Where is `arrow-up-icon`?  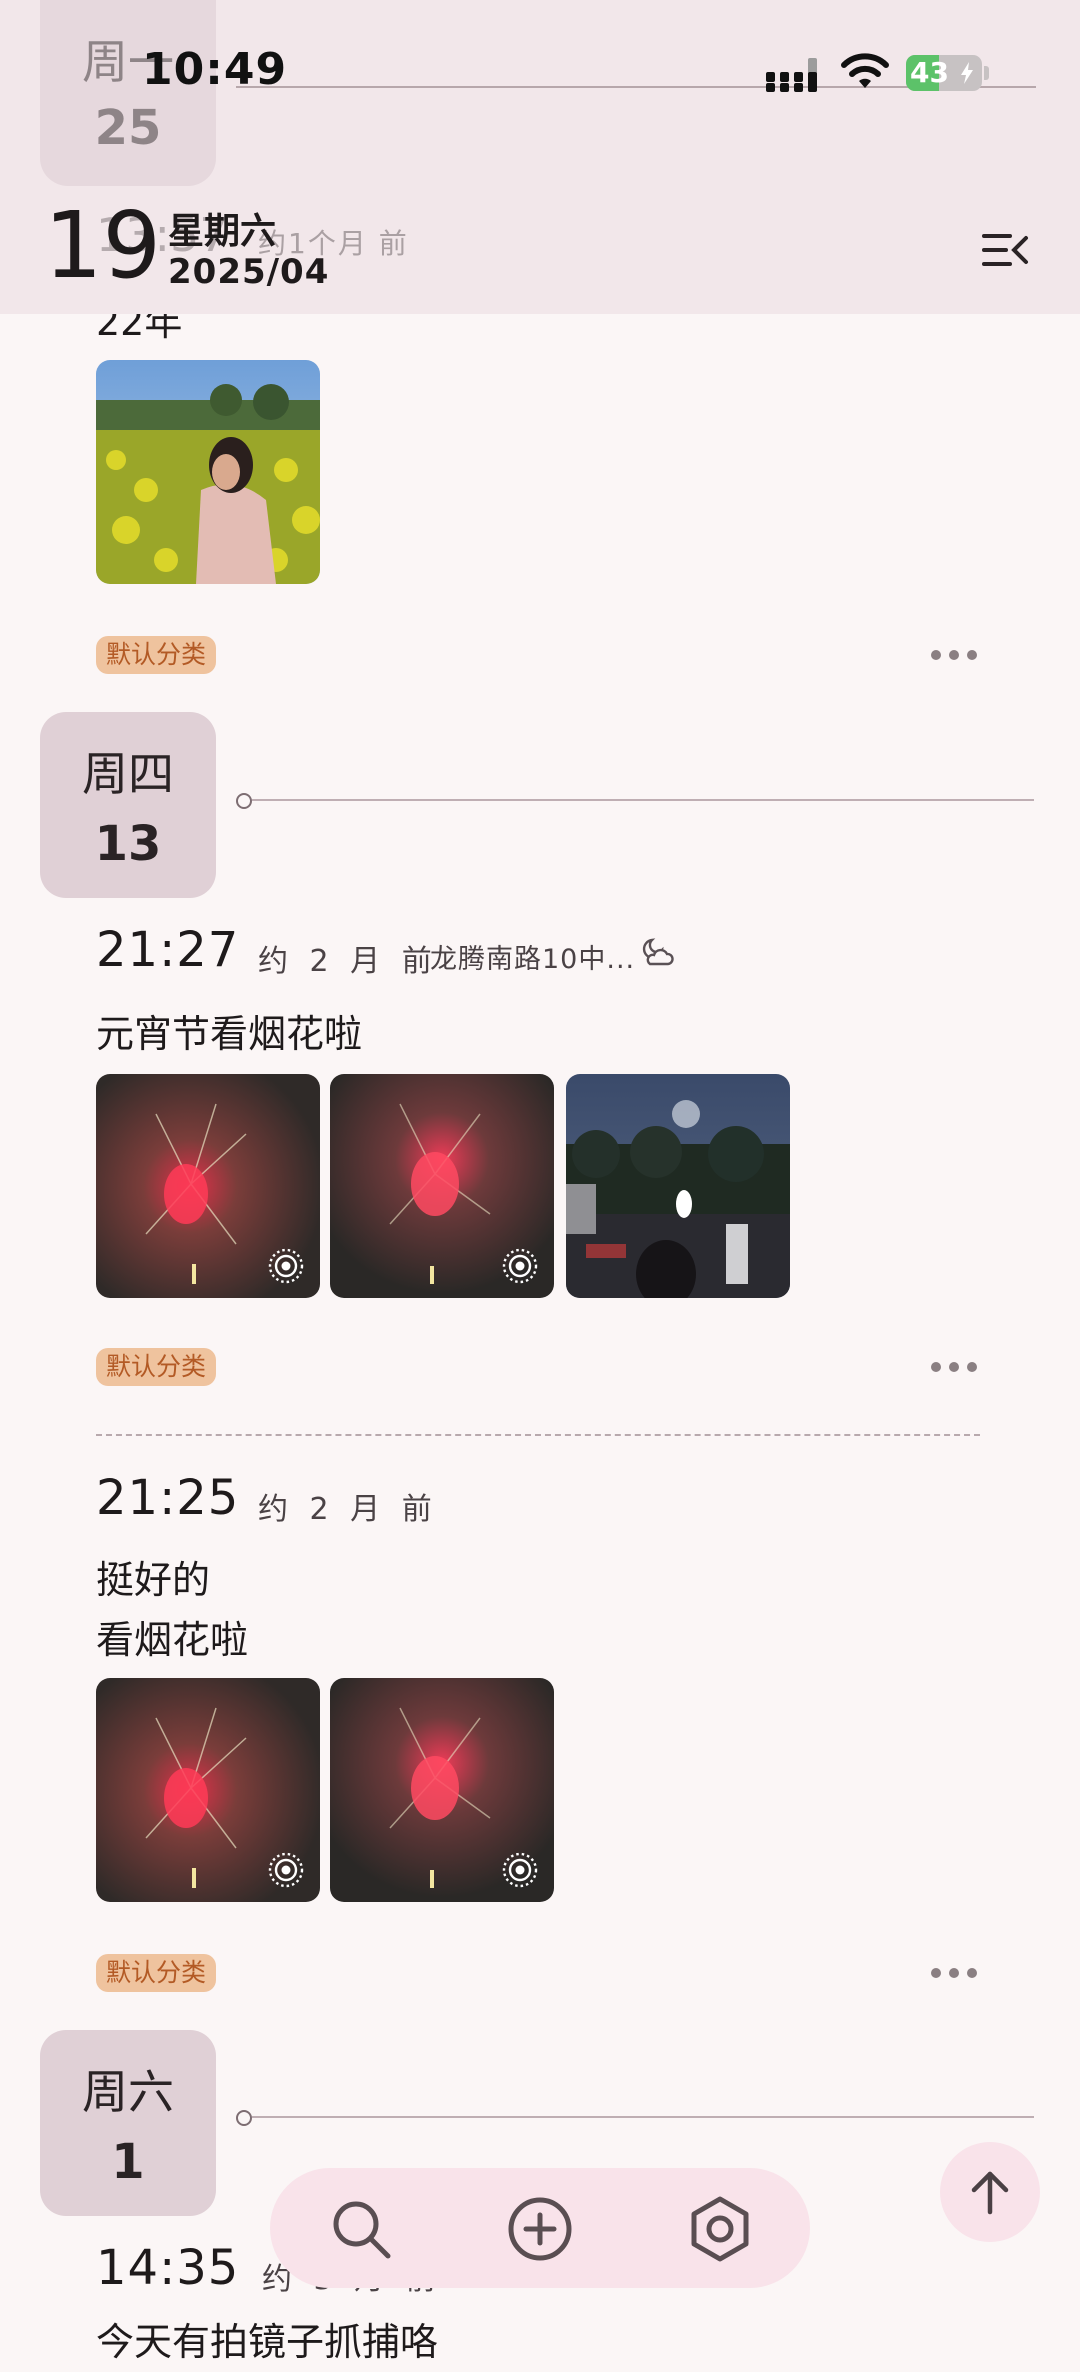 arrow-up-icon is located at coordinates (990, 2193).